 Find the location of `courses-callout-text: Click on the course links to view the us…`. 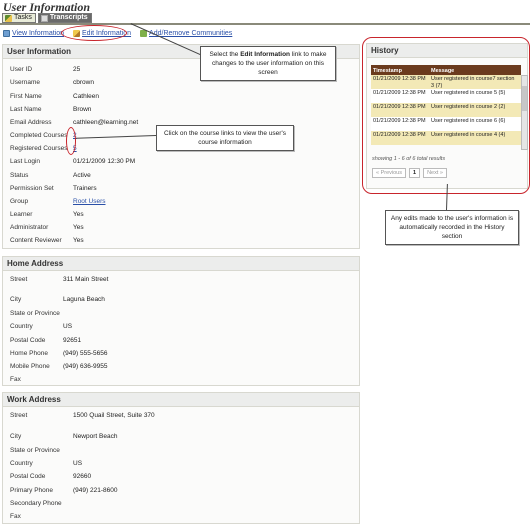

courses-callout-text: Click on the course links to view the us… is located at coordinates (225, 138).